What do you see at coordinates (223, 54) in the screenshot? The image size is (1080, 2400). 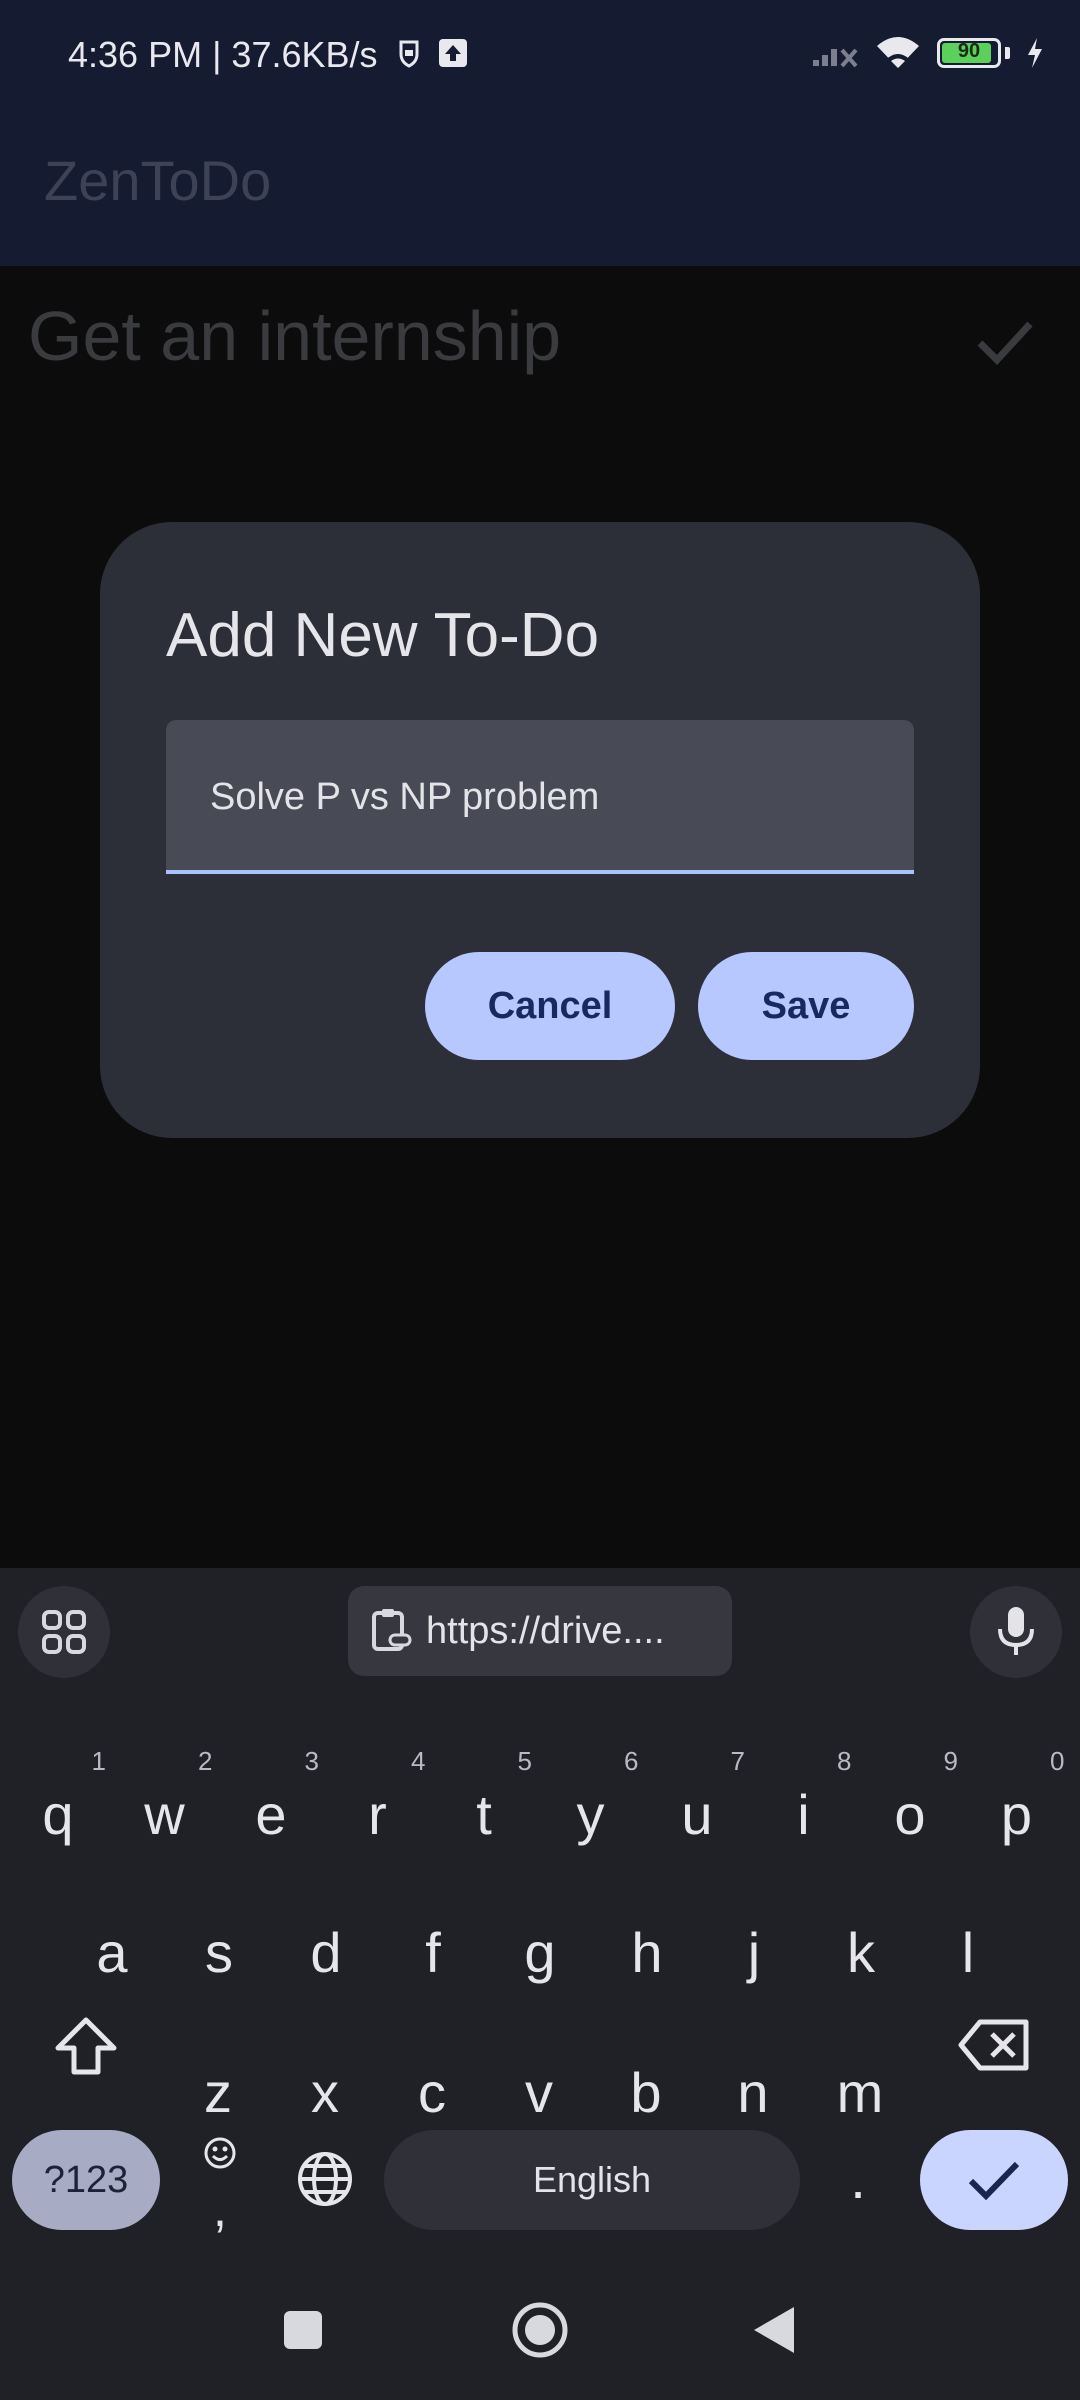 I see `status-time: 4:36 PM | 37.6KB/s` at bounding box center [223, 54].